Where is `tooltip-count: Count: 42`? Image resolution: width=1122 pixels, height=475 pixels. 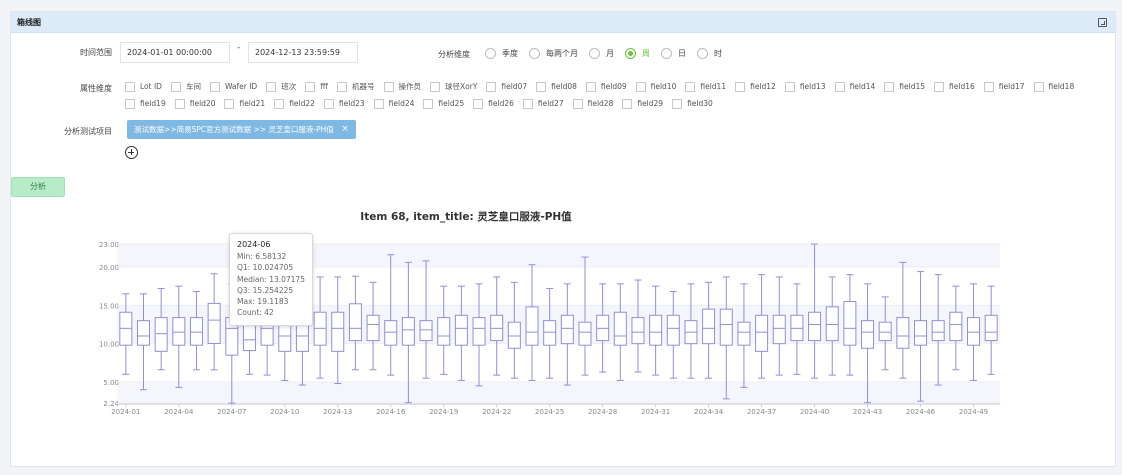 tooltip-count: Count: 42 is located at coordinates (255, 313).